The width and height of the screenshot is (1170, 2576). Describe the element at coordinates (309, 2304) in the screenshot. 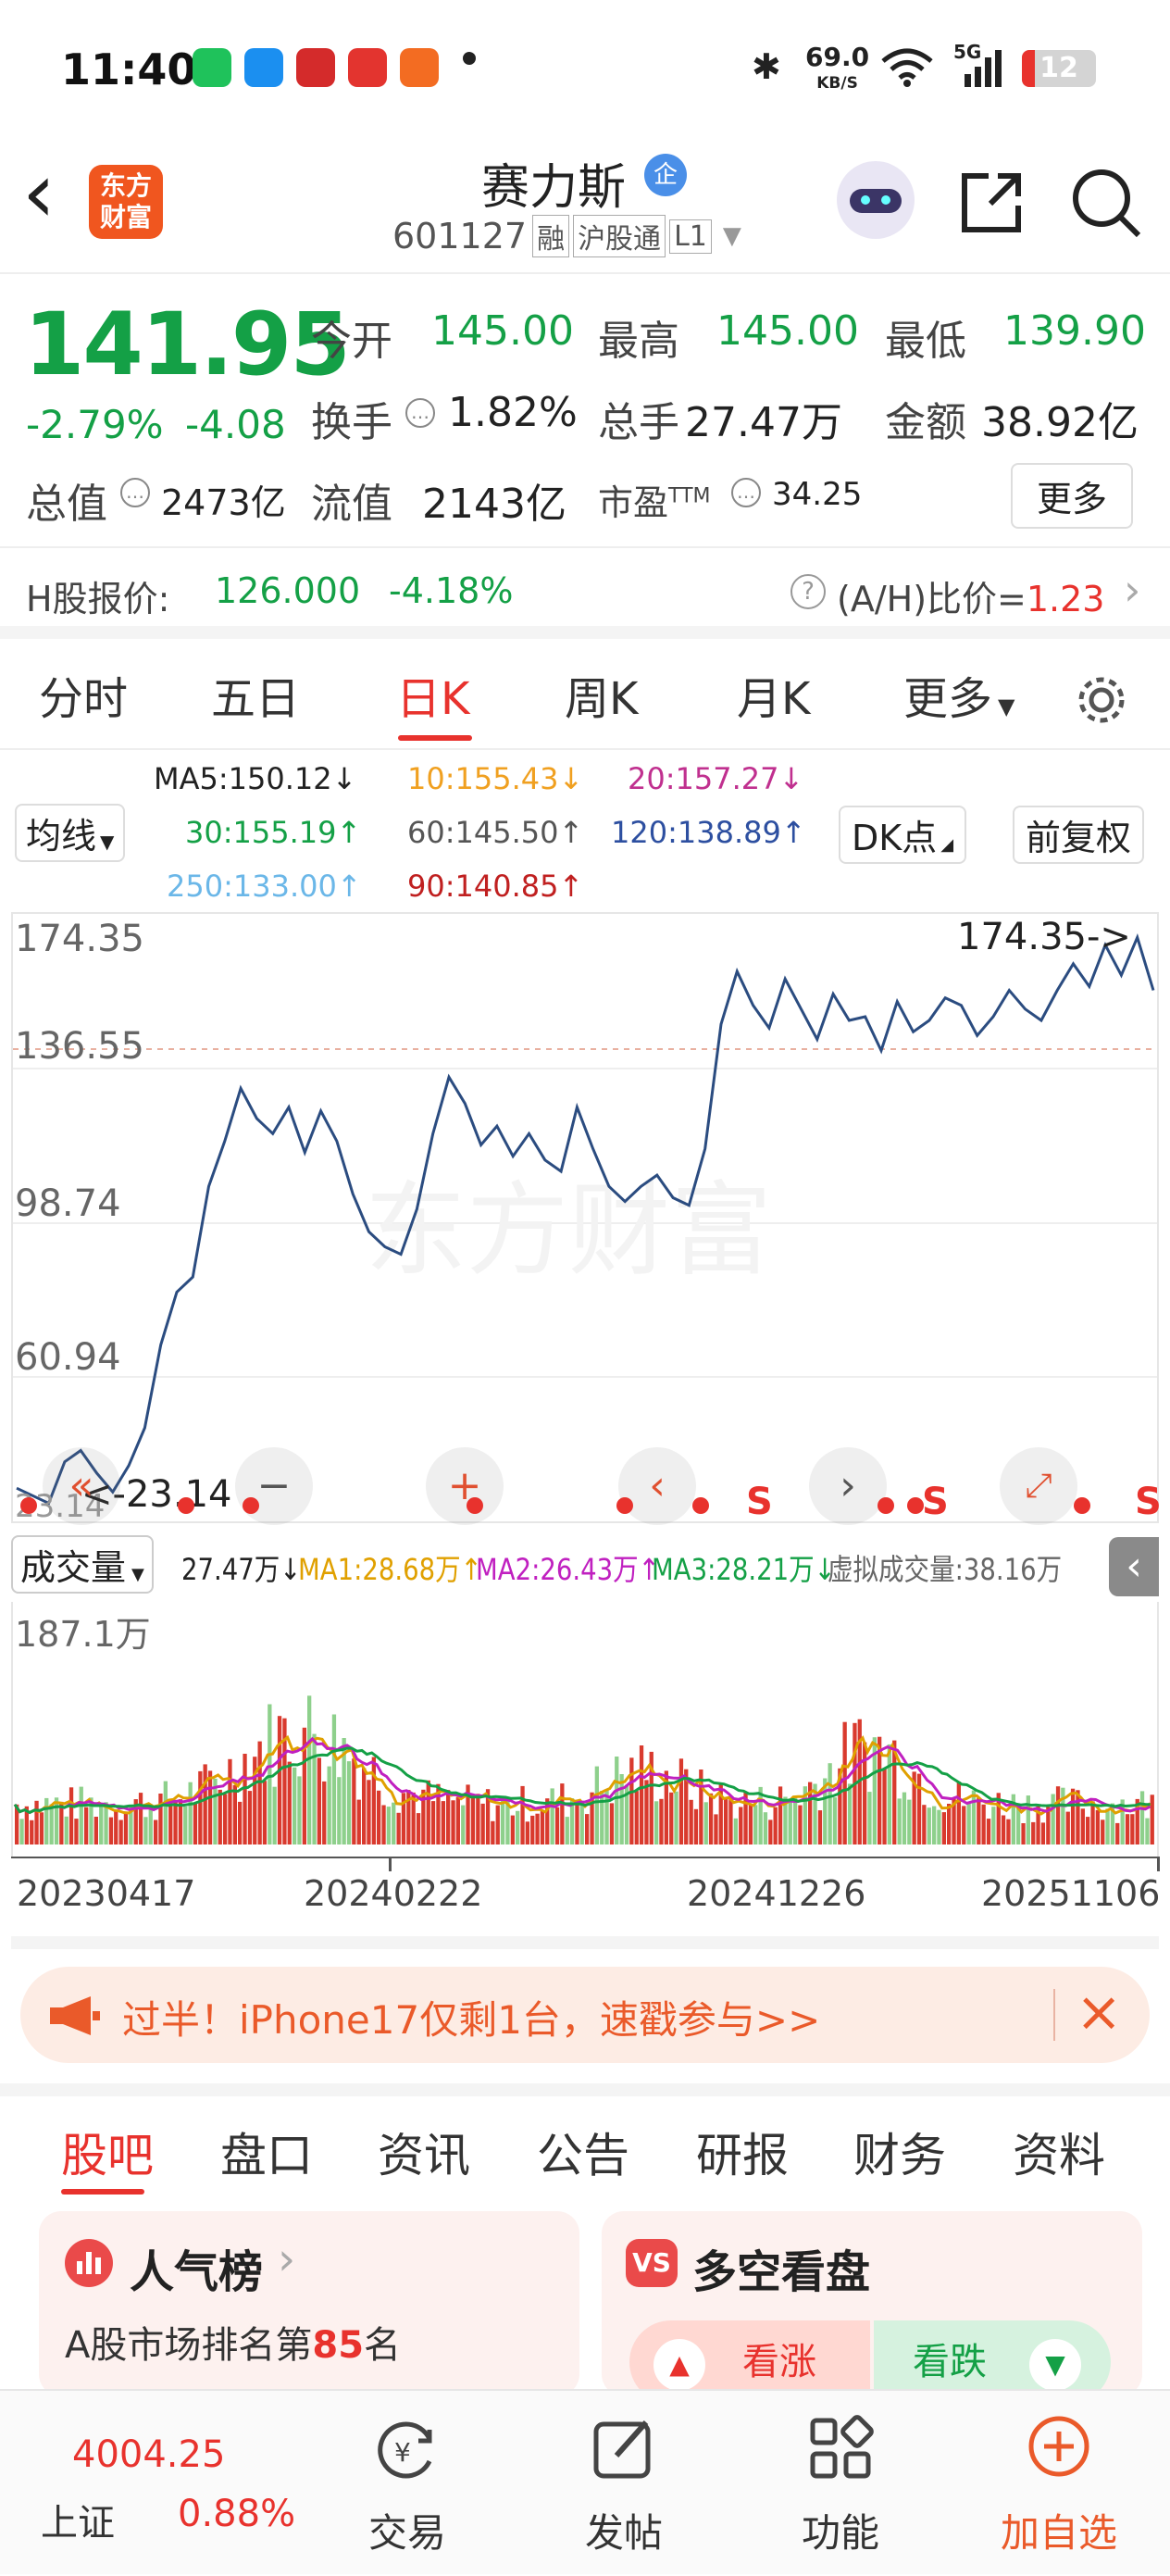

I see `popularity-card: 人气榜 › A股市场排名第85名` at that location.